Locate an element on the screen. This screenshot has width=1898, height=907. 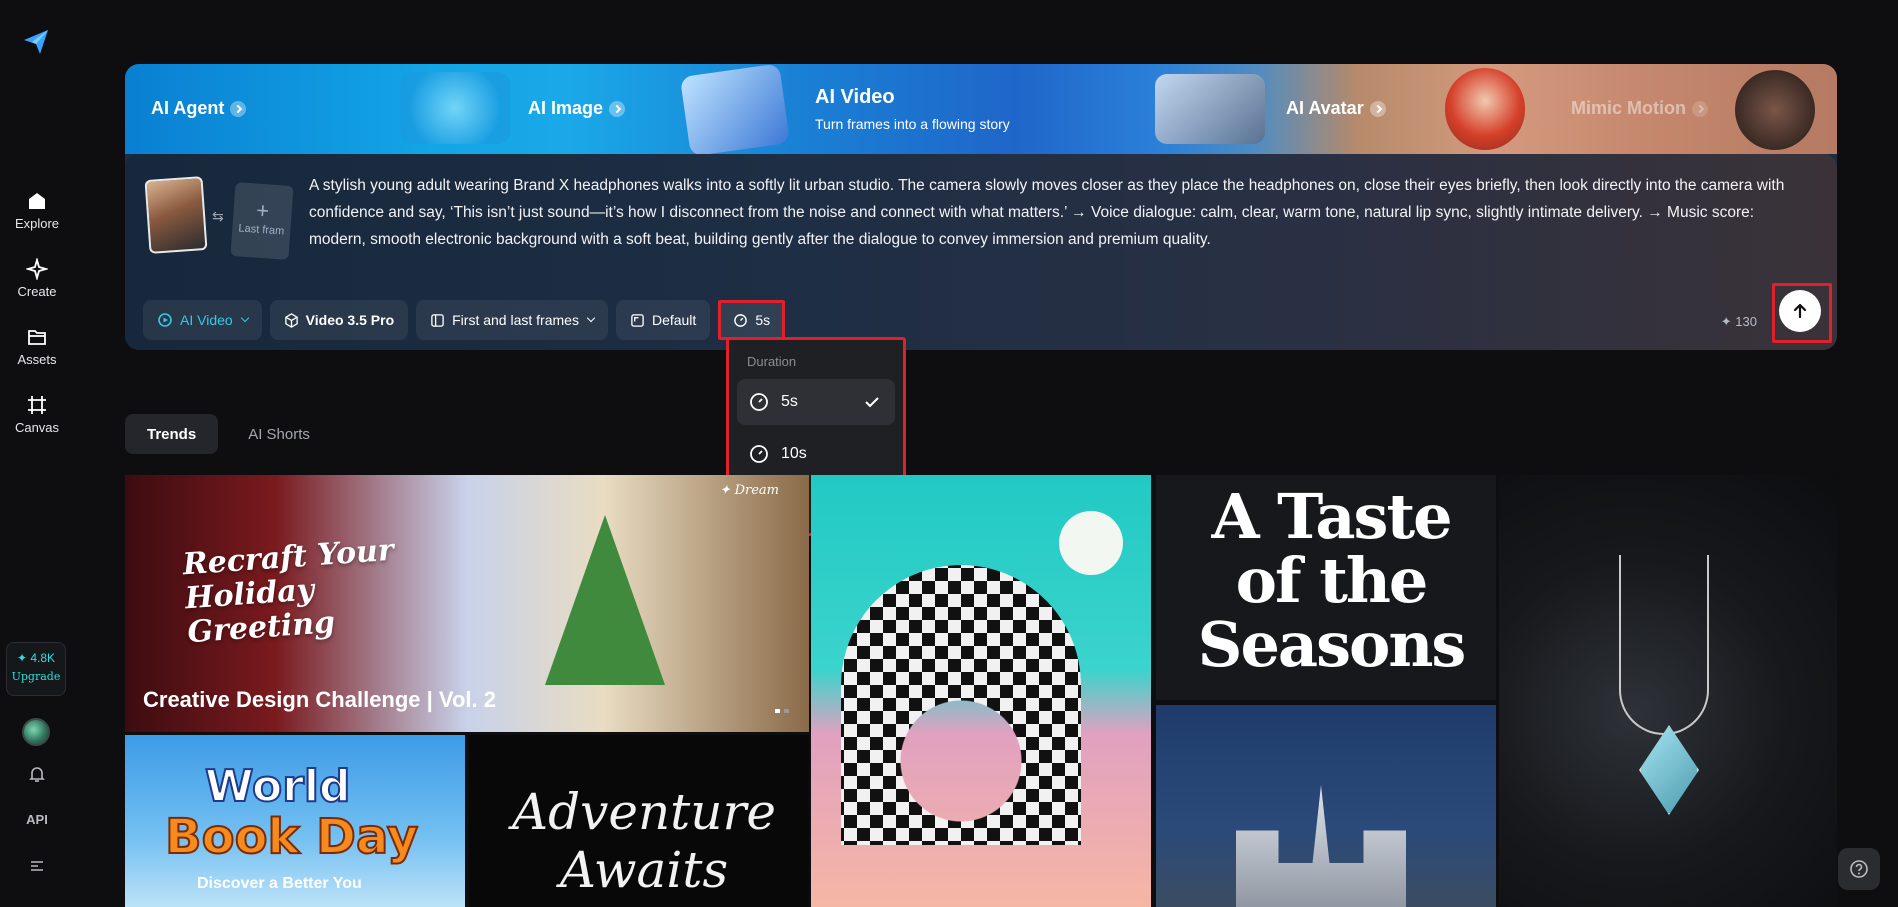
duration-option-10s: 10s is located at coordinates (816, 454).